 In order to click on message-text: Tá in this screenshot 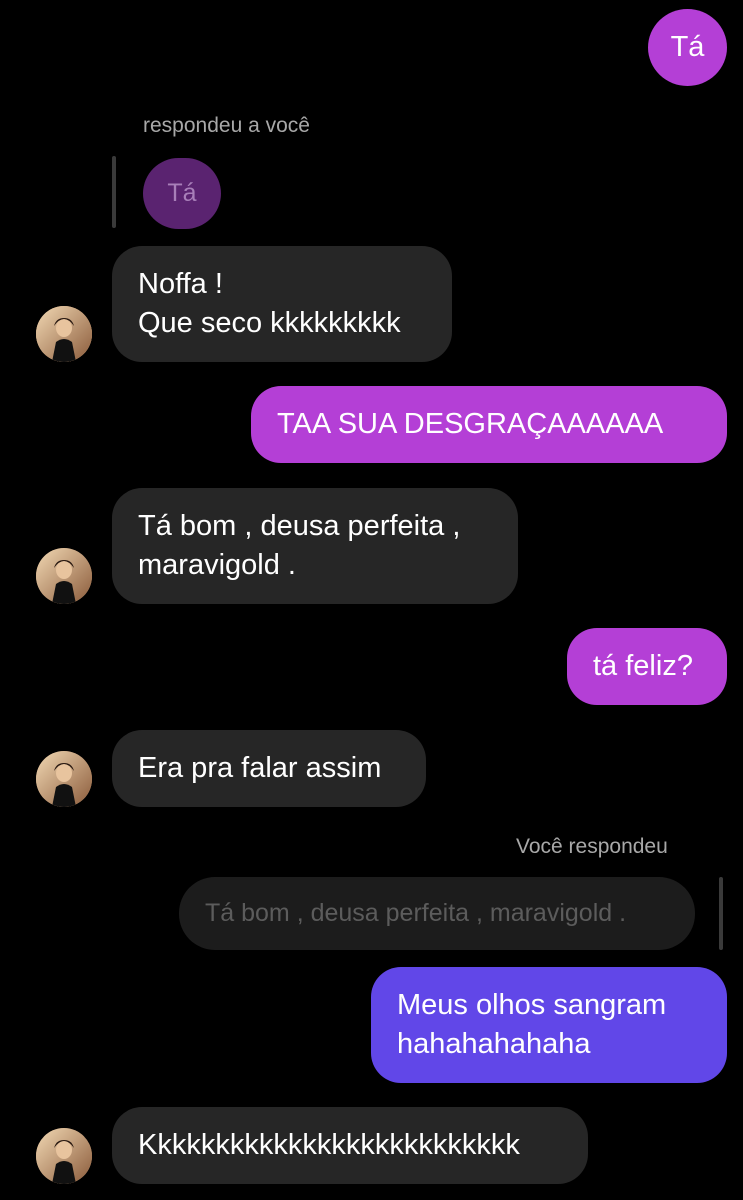, I will do `click(687, 47)`.